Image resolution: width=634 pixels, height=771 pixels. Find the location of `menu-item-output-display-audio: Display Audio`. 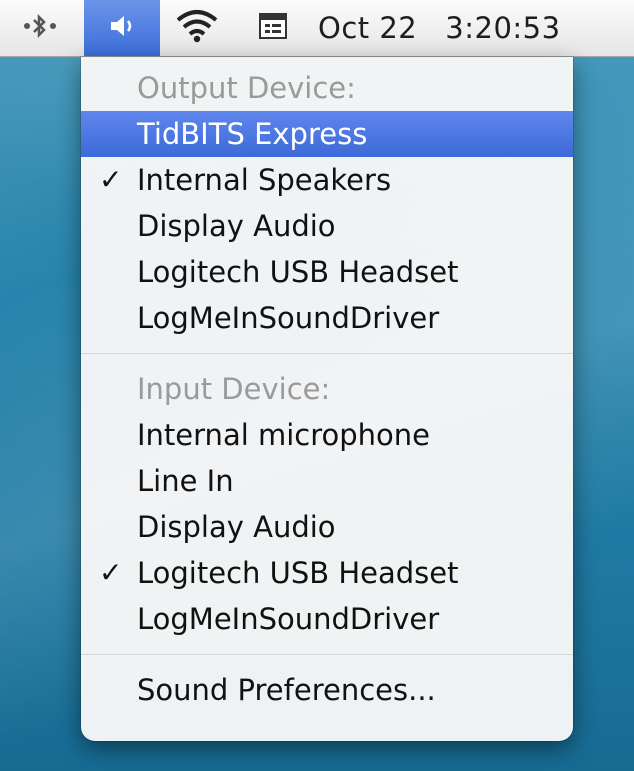

menu-item-output-display-audio: Display Audio is located at coordinates (327, 226).